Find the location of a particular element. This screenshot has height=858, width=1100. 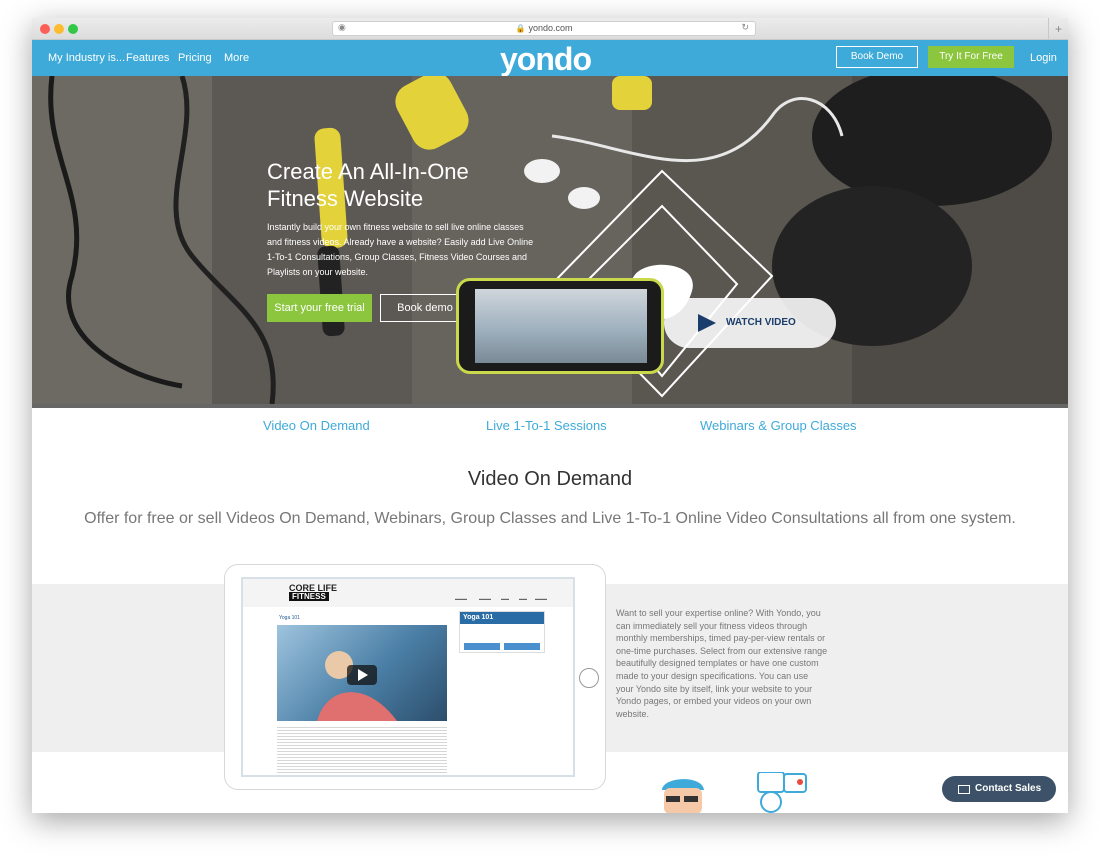

nav-more: More is located at coordinates (236, 58).